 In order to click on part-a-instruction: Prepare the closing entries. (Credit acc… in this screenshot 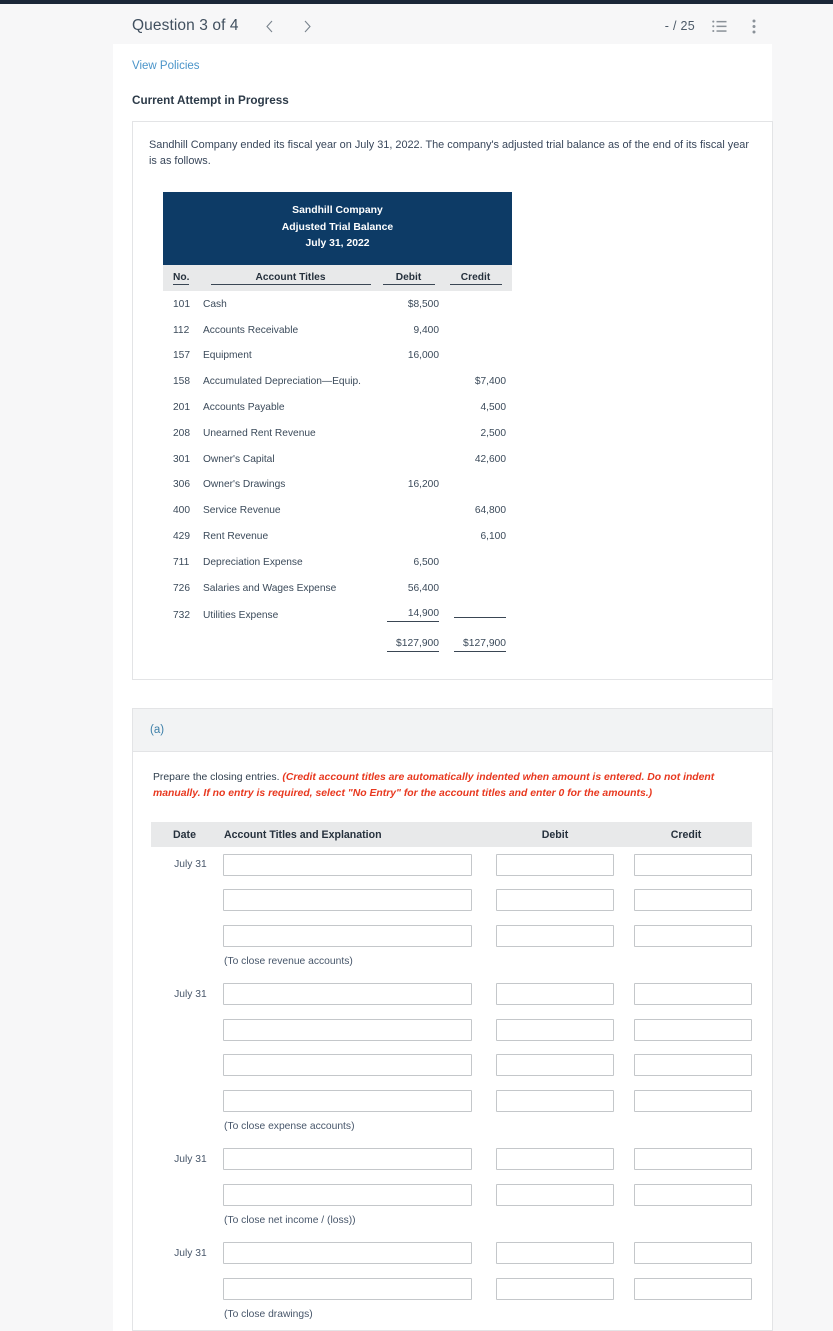, I will do `click(452, 779)`.